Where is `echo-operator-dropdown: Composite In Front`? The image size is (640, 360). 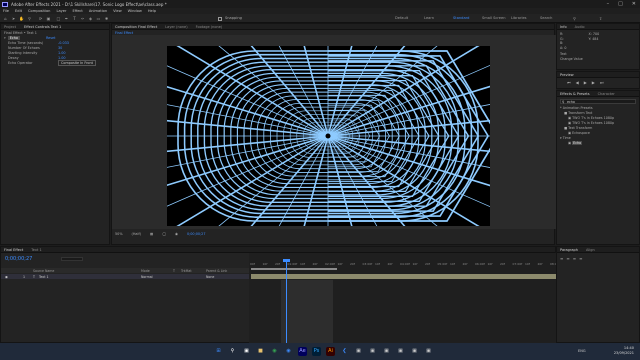 echo-operator-dropdown: Composite In Front is located at coordinates (77, 62).